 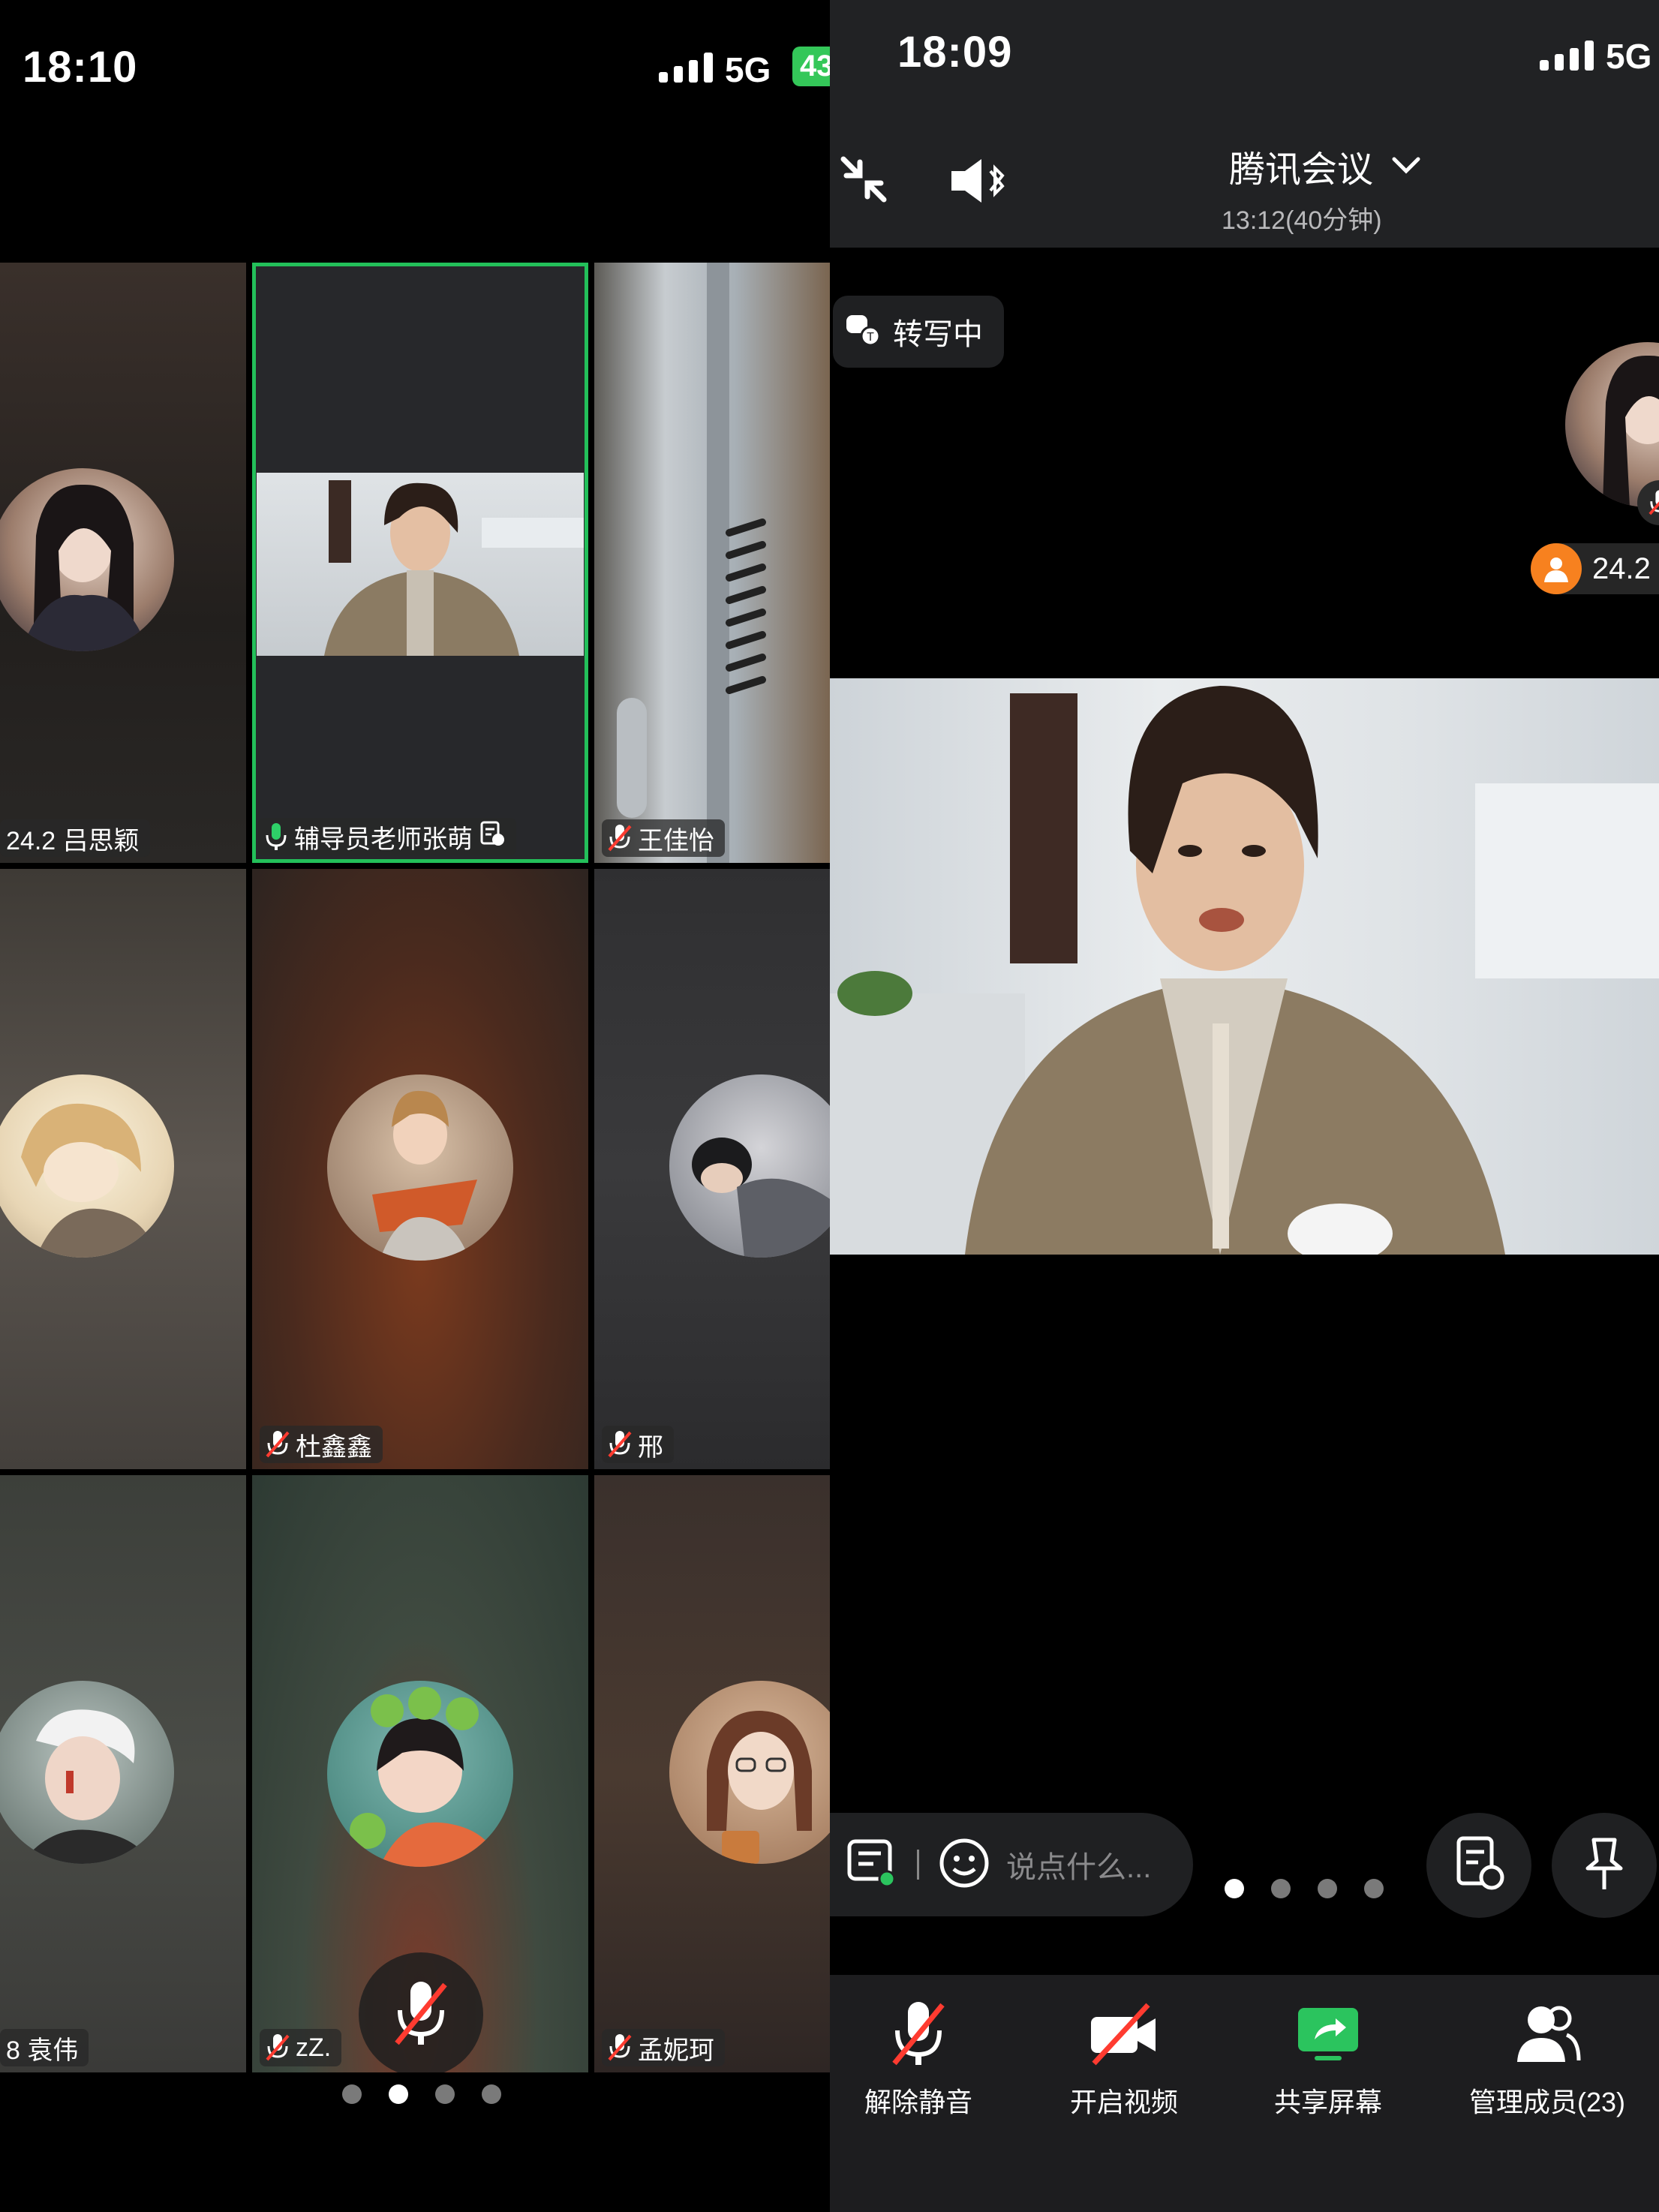 What do you see at coordinates (938, 335) in the screenshot?
I see `transcription-label: 转写中` at bounding box center [938, 335].